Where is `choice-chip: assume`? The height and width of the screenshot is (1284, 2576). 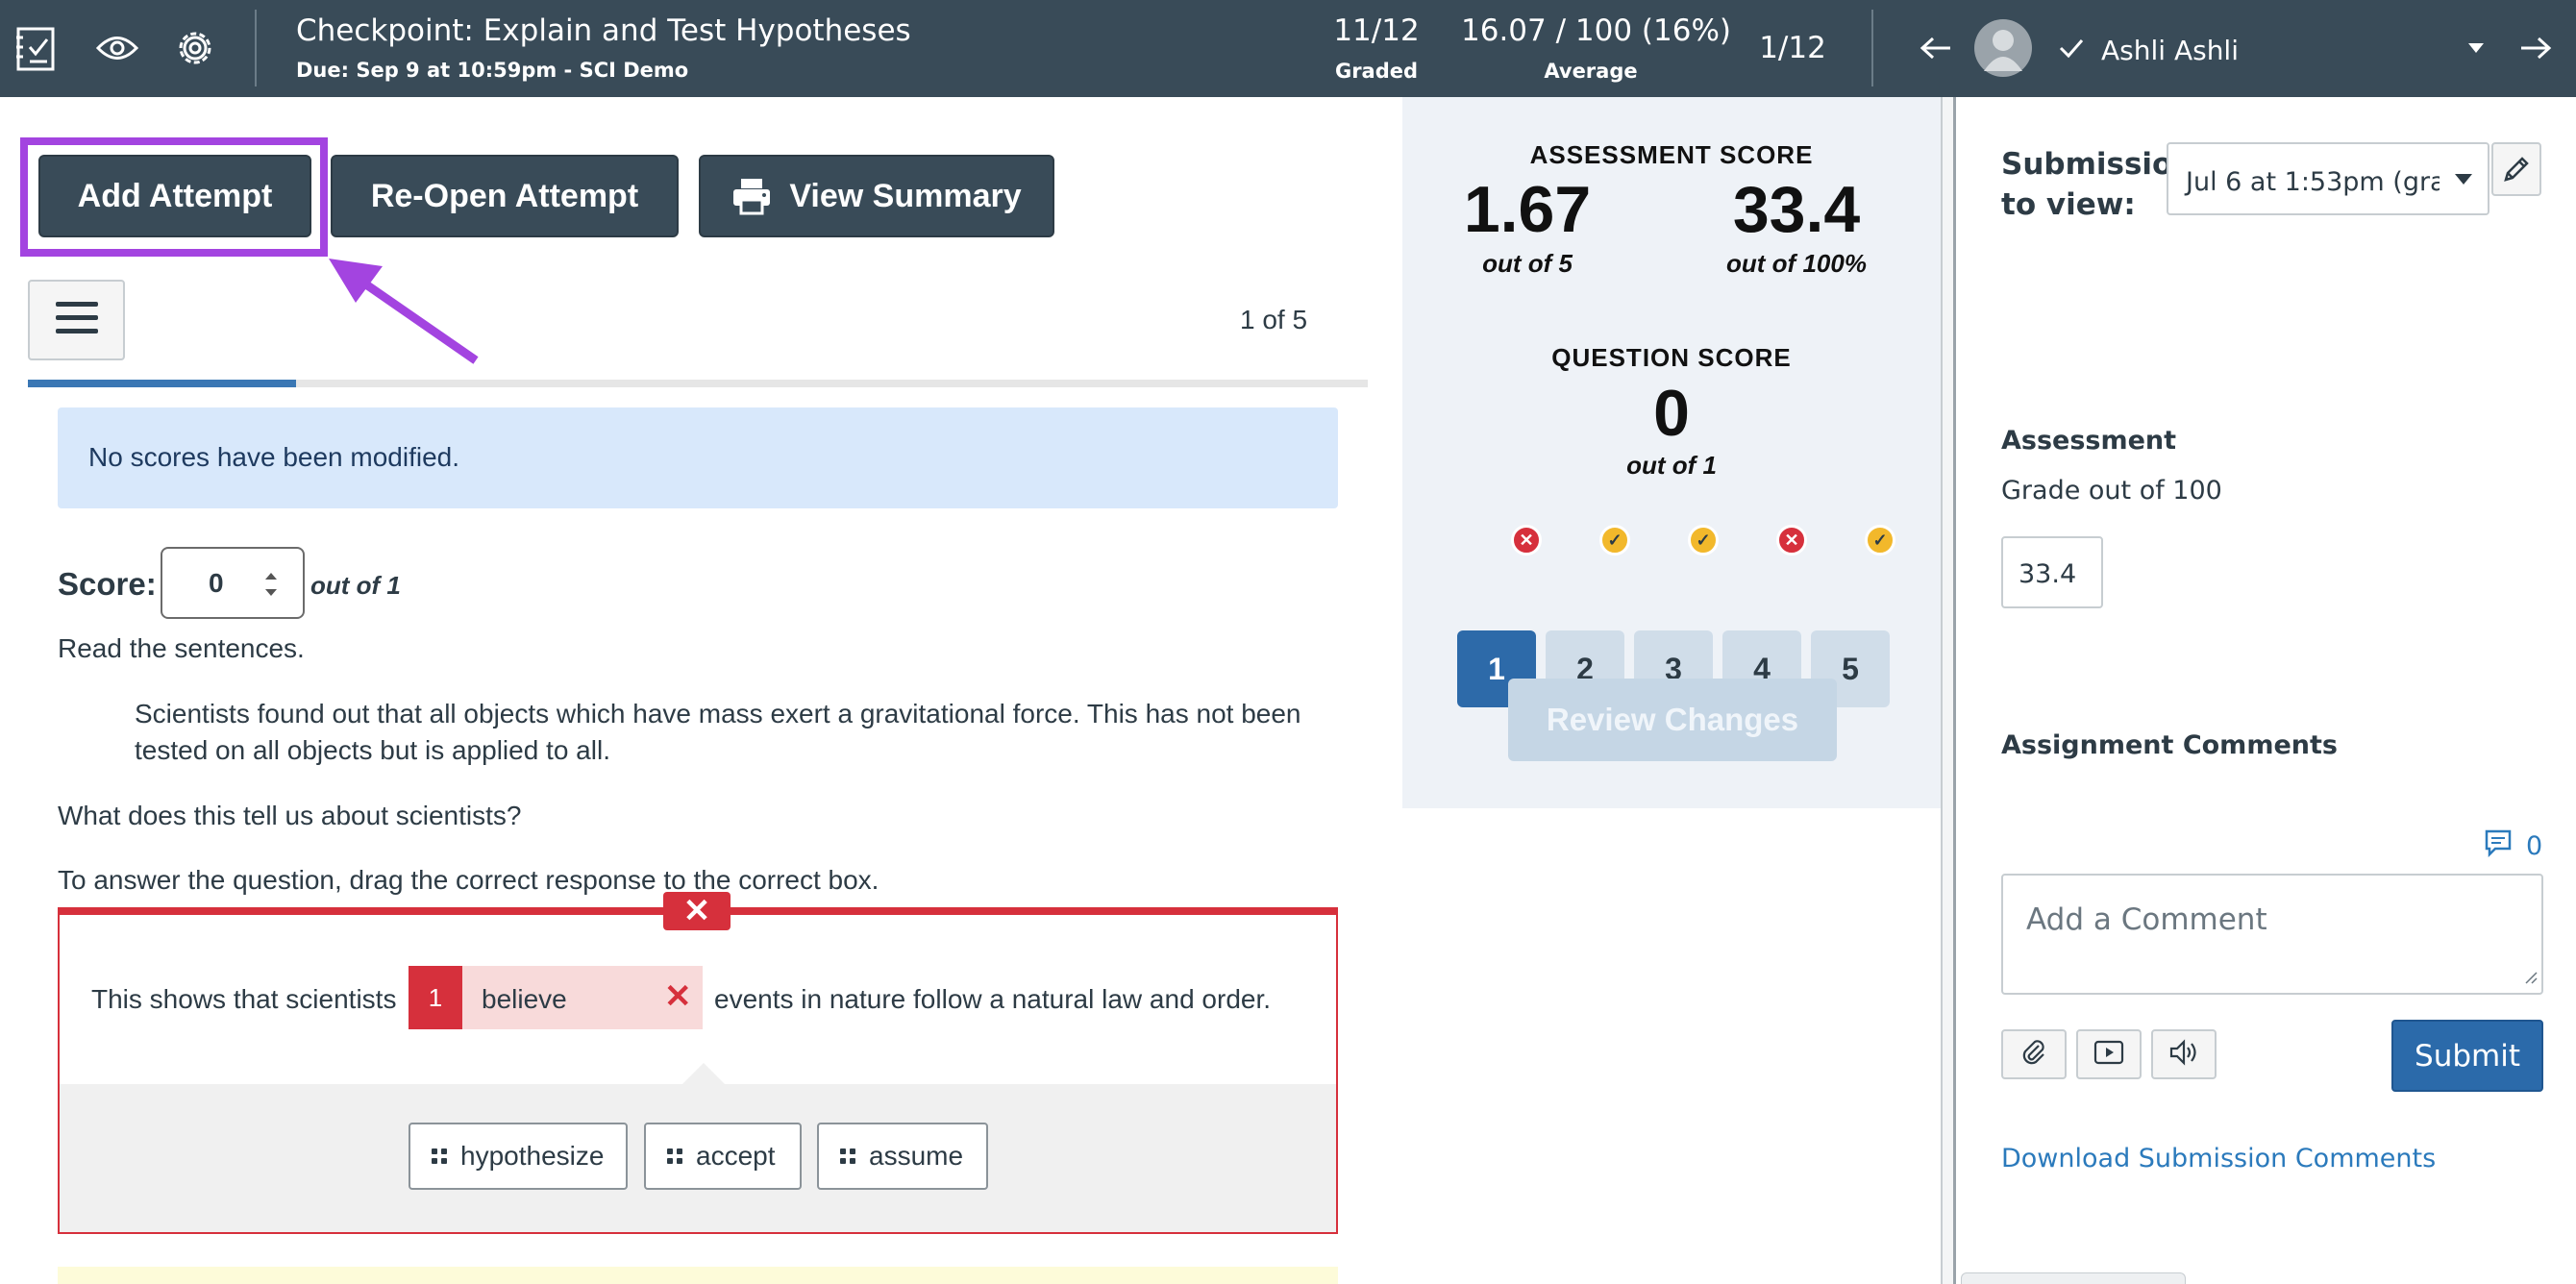 choice-chip: assume is located at coordinates (903, 1156).